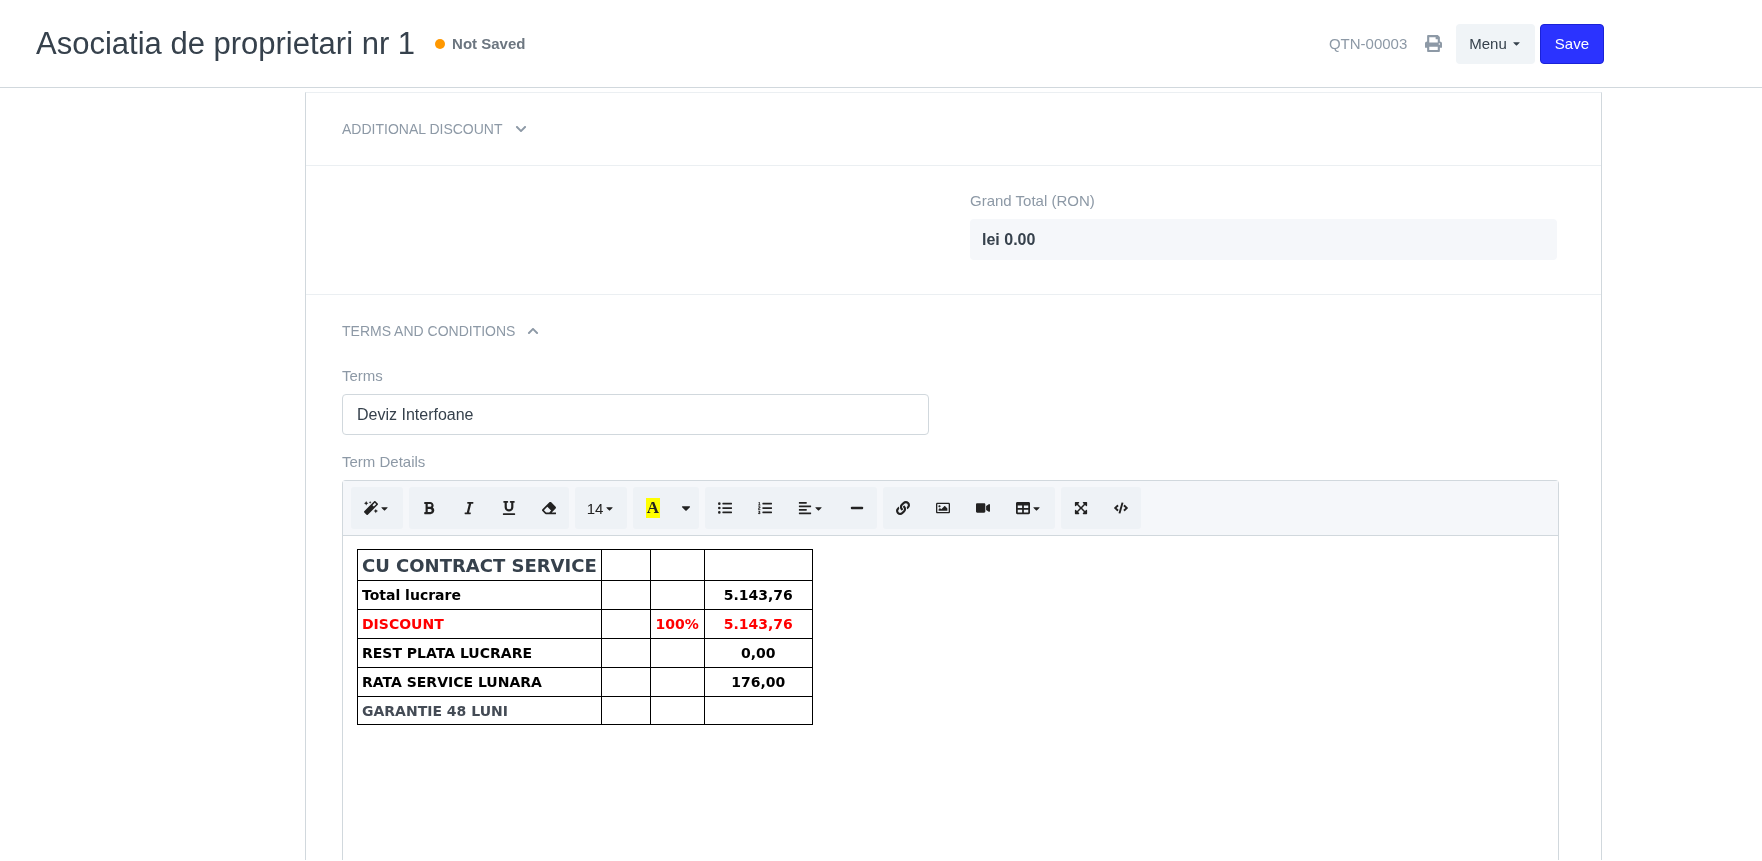 Image resolution: width=1762 pixels, height=861 pixels. What do you see at coordinates (635, 414) in the screenshot?
I see `terms-field: Deviz Interfoane` at bounding box center [635, 414].